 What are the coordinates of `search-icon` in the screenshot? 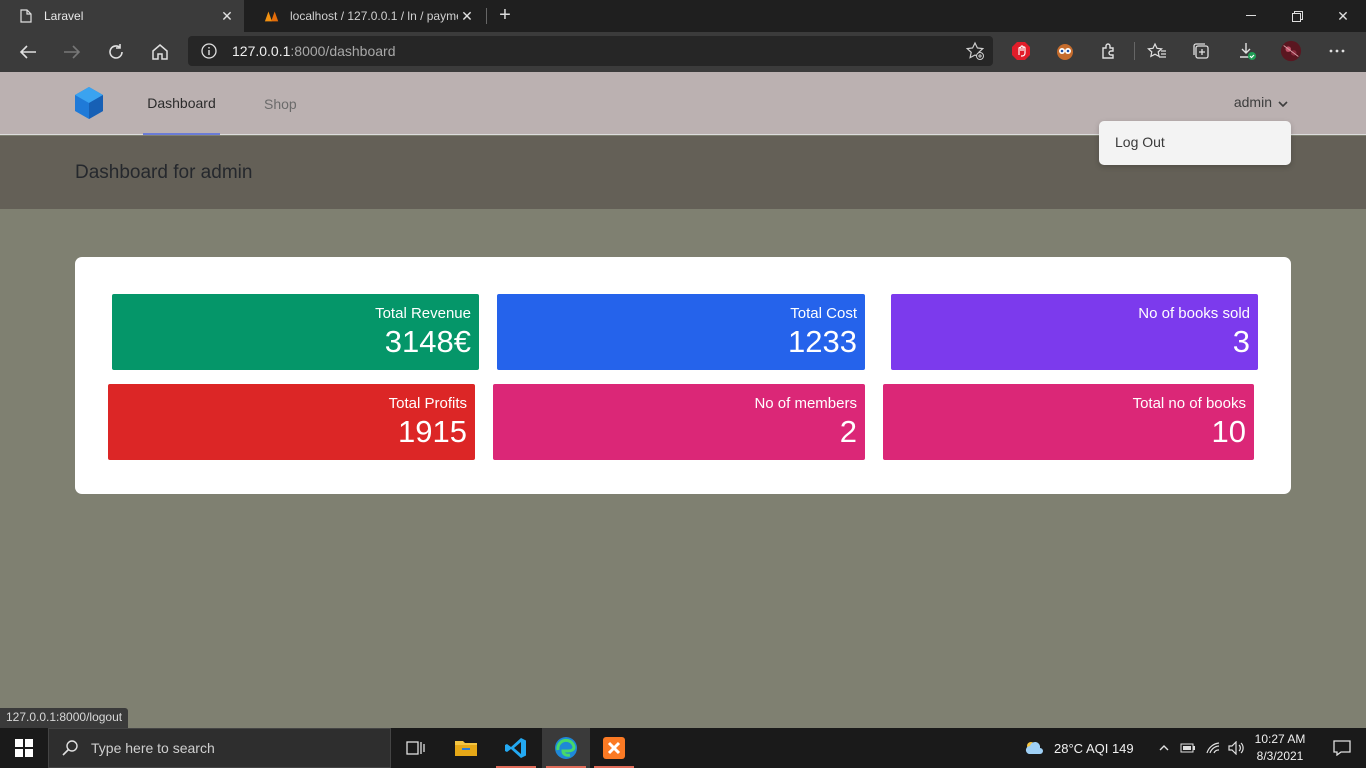 It's located at (70, 748).